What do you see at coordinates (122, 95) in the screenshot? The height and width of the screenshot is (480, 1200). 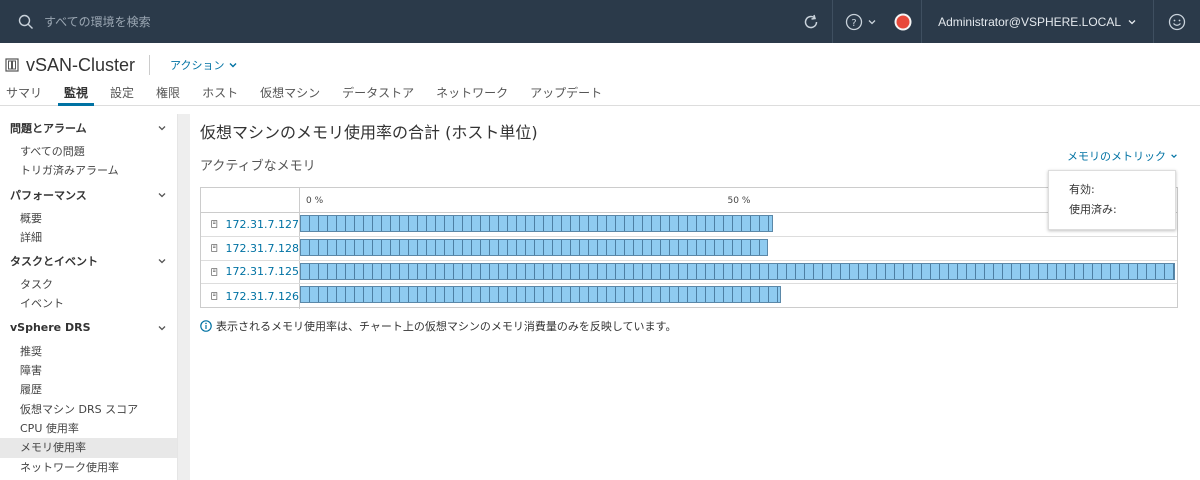 I see `tab-configure: 設定` at bounding box center [122, 95].